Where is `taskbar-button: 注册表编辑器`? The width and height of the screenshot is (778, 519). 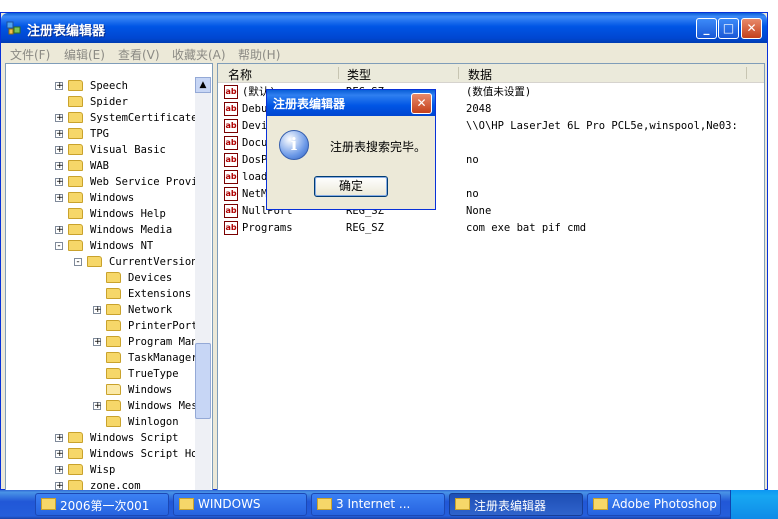 taskbar-button: 注册表编辑器 is located at coordinates (516, 504).